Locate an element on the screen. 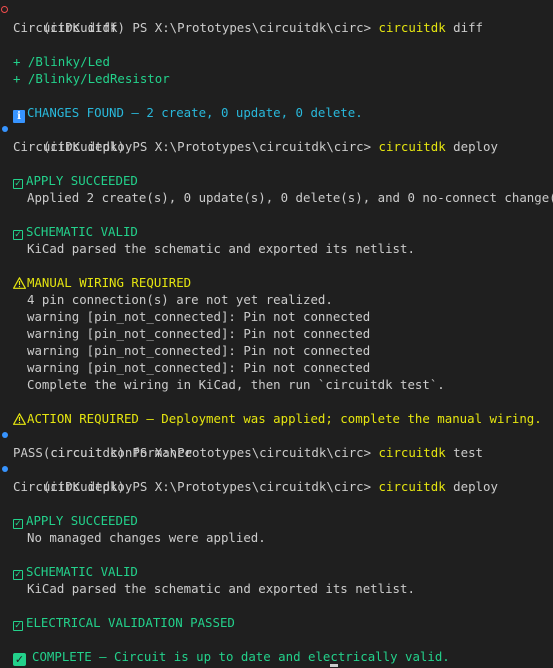  electrical-title: ELECTRICAL VALIDATION PASSED is located at coordinates (130, 622).